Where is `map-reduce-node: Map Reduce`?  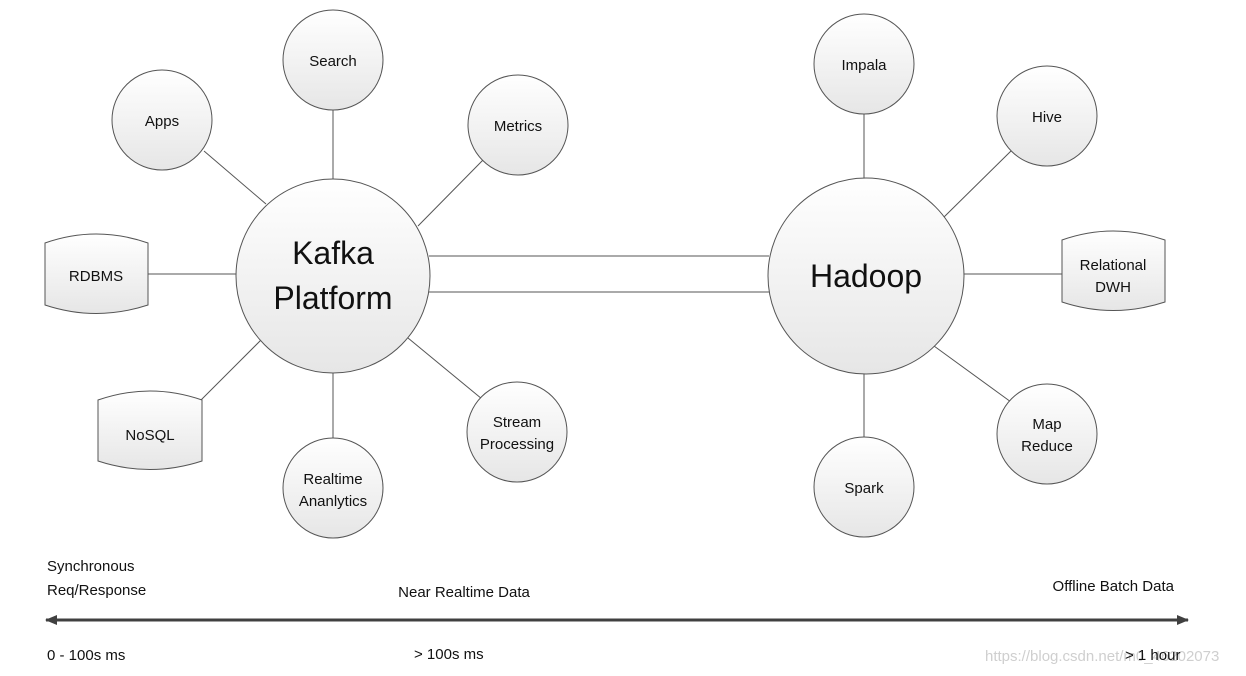
map-reduce-node: Map Reduce is located at coordinates (1047, 434).